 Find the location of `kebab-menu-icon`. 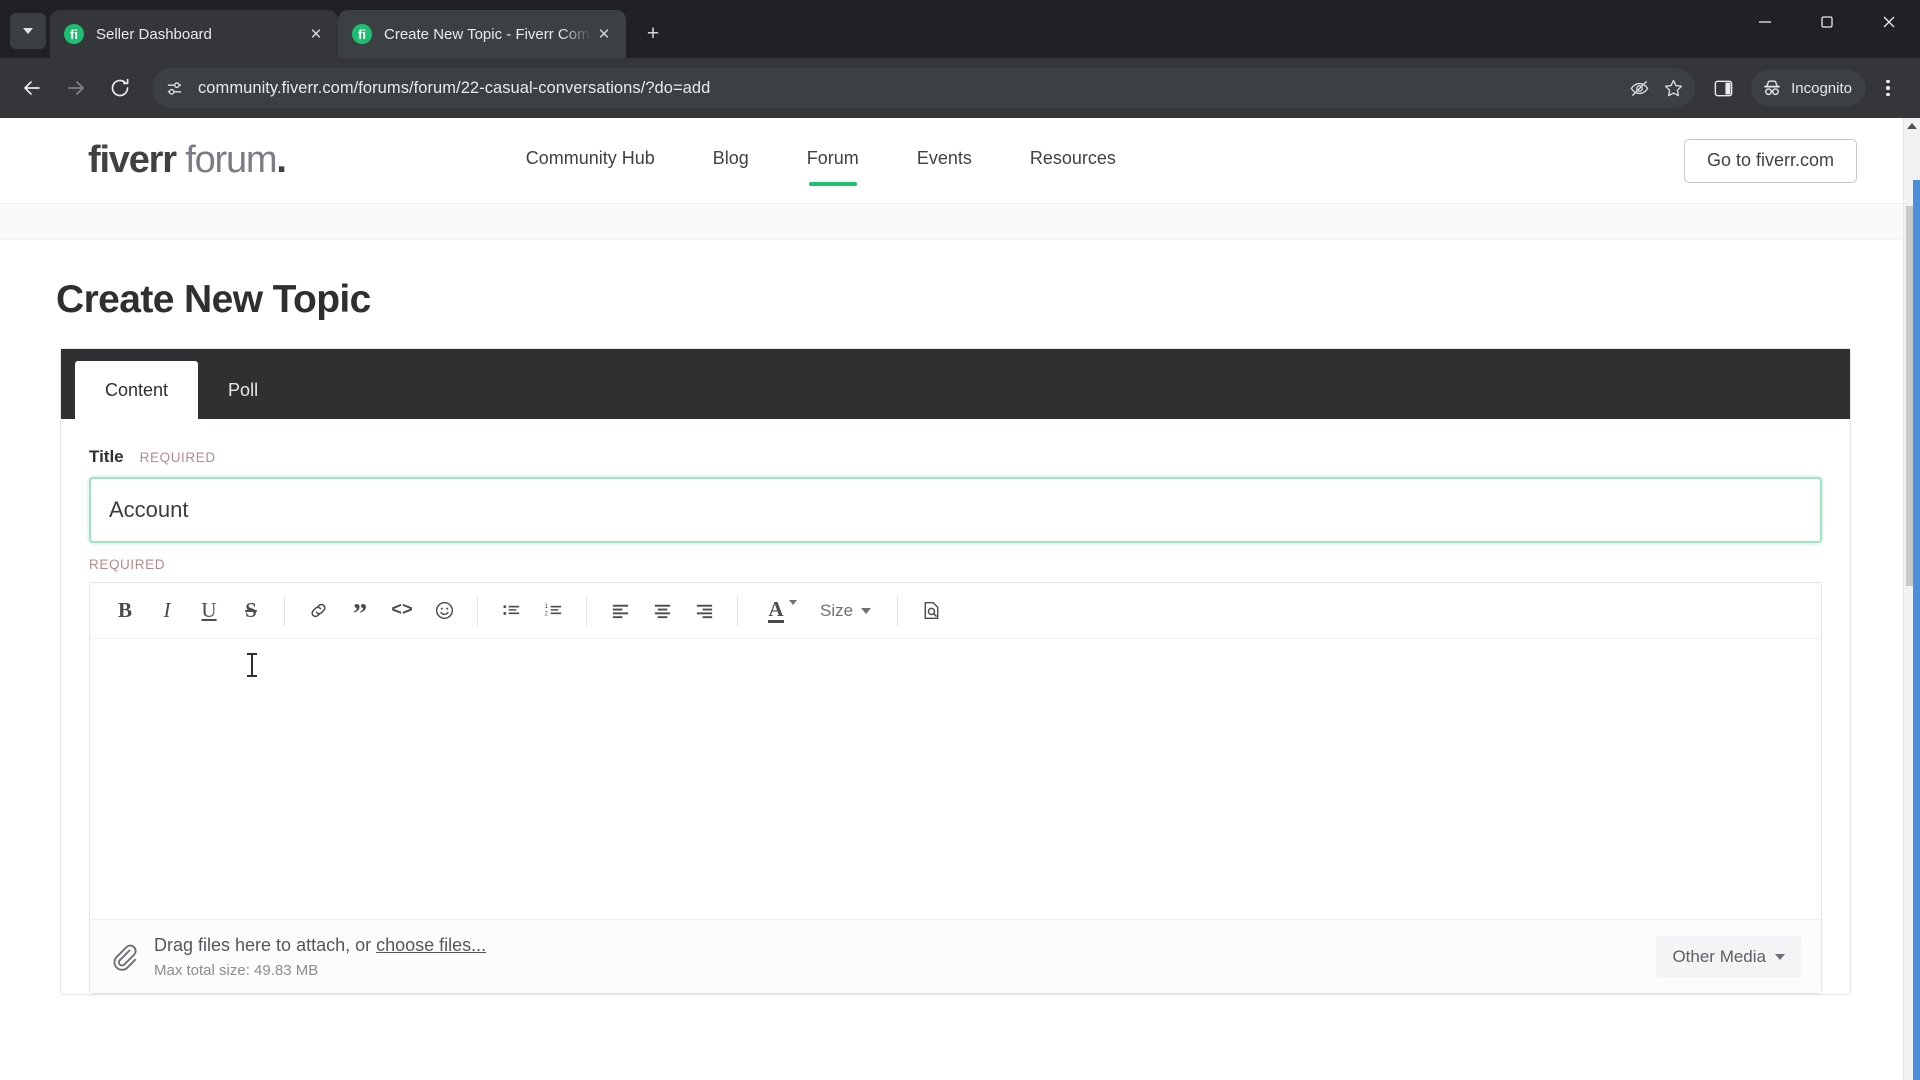

kebab-menu-icon is located at coordinates (1888, 88).